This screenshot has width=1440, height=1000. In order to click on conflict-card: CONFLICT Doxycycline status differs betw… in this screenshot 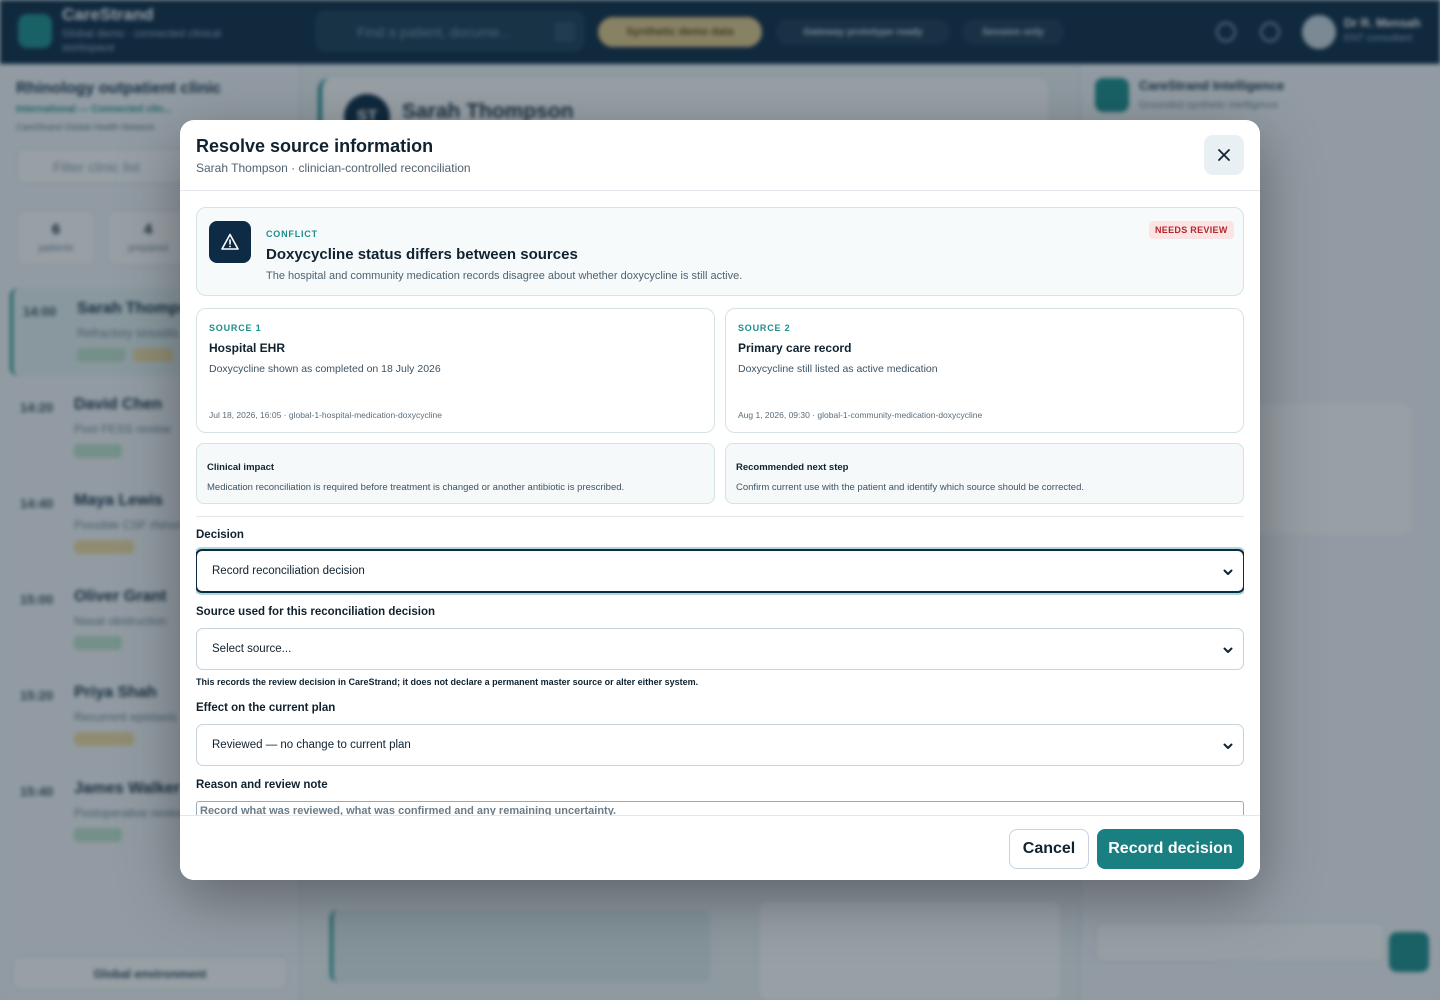, I will do `click(720, 251)`.